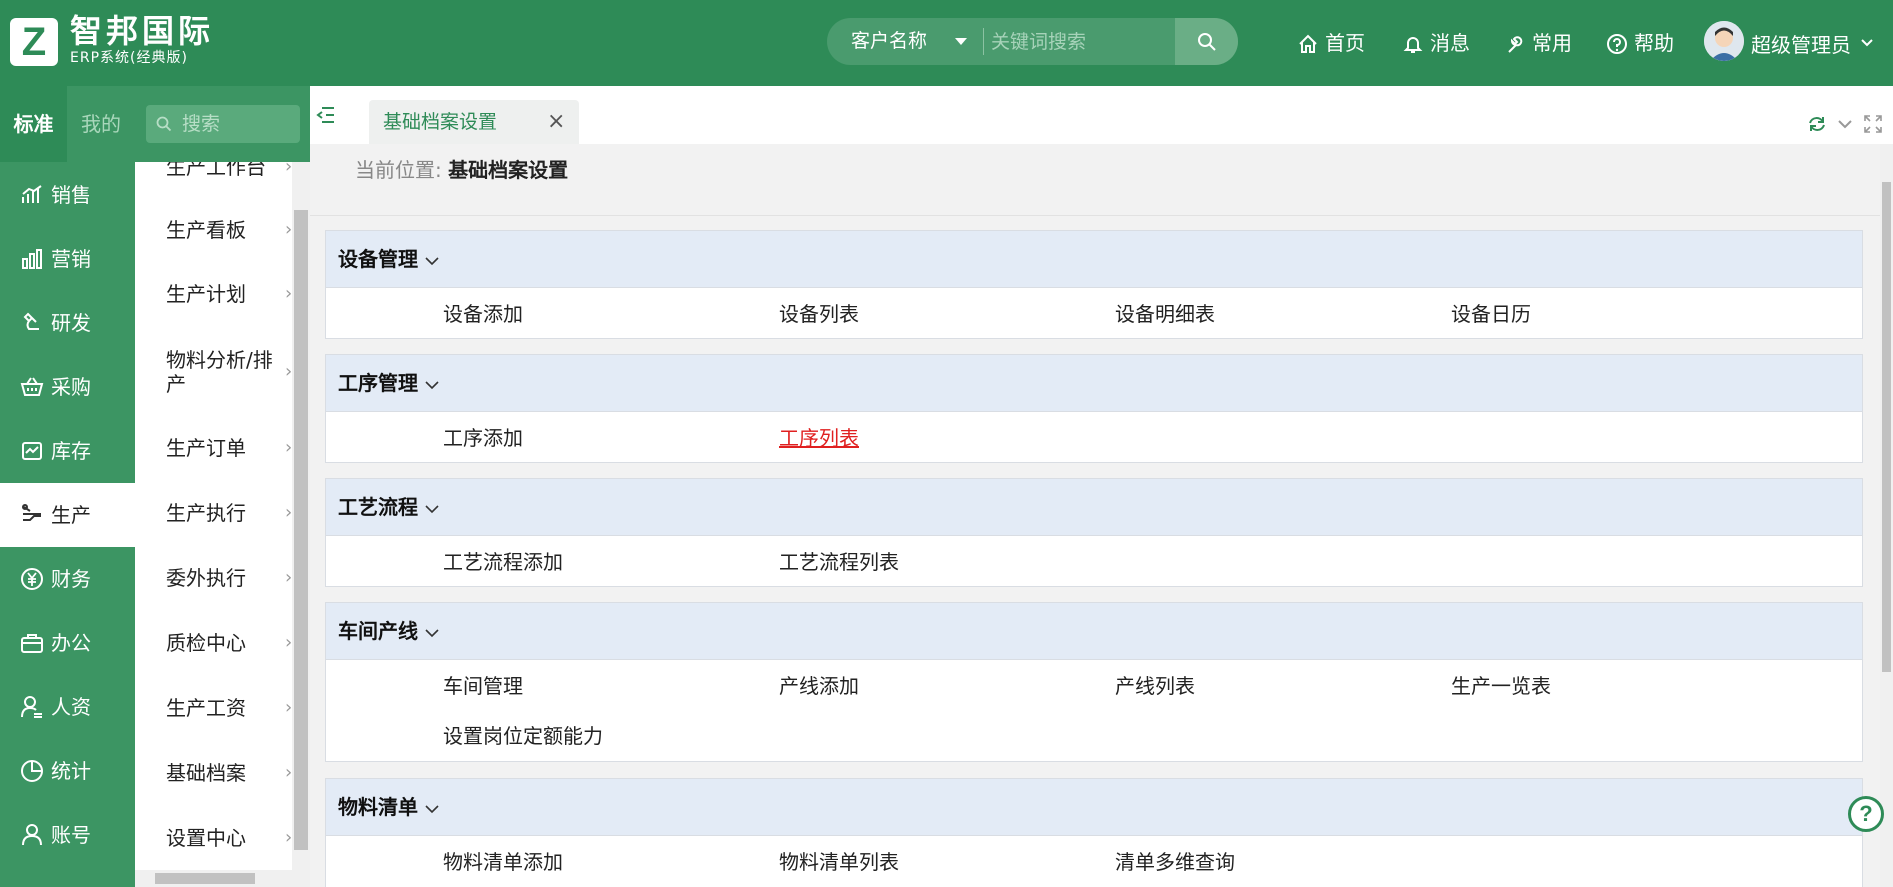  I want to click on link-bom-query: 清单多维查询, so click(1175, 862).